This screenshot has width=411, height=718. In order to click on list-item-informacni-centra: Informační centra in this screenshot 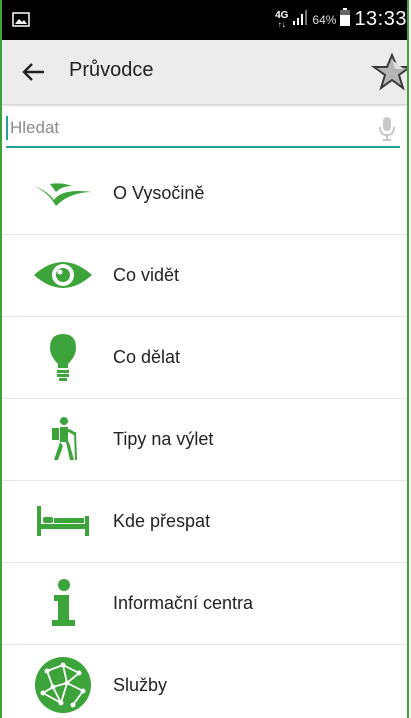, I will do `click(204, 604)`.